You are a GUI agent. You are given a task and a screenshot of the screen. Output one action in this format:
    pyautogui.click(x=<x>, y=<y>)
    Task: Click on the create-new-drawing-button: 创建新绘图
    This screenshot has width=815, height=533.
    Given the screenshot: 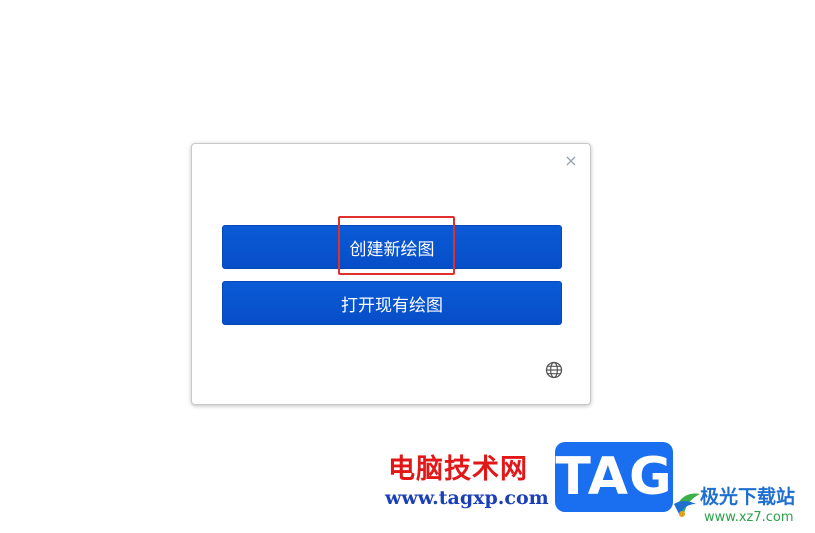 What is the action you would take?
    pyautogui.click(x=392, y=247)
    